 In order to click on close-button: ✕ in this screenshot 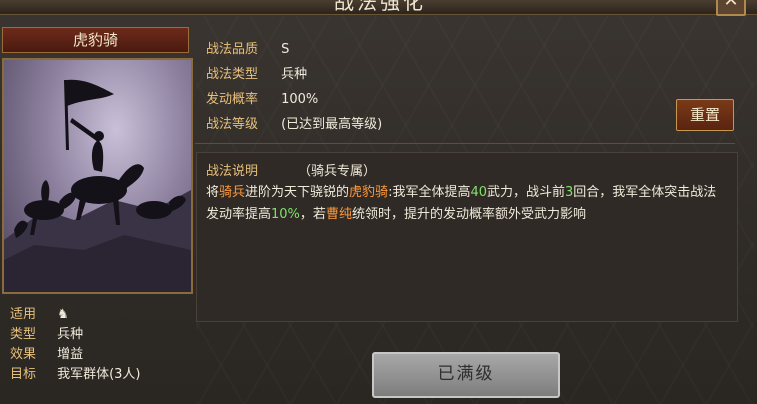, I will do `click(731, 8)`.